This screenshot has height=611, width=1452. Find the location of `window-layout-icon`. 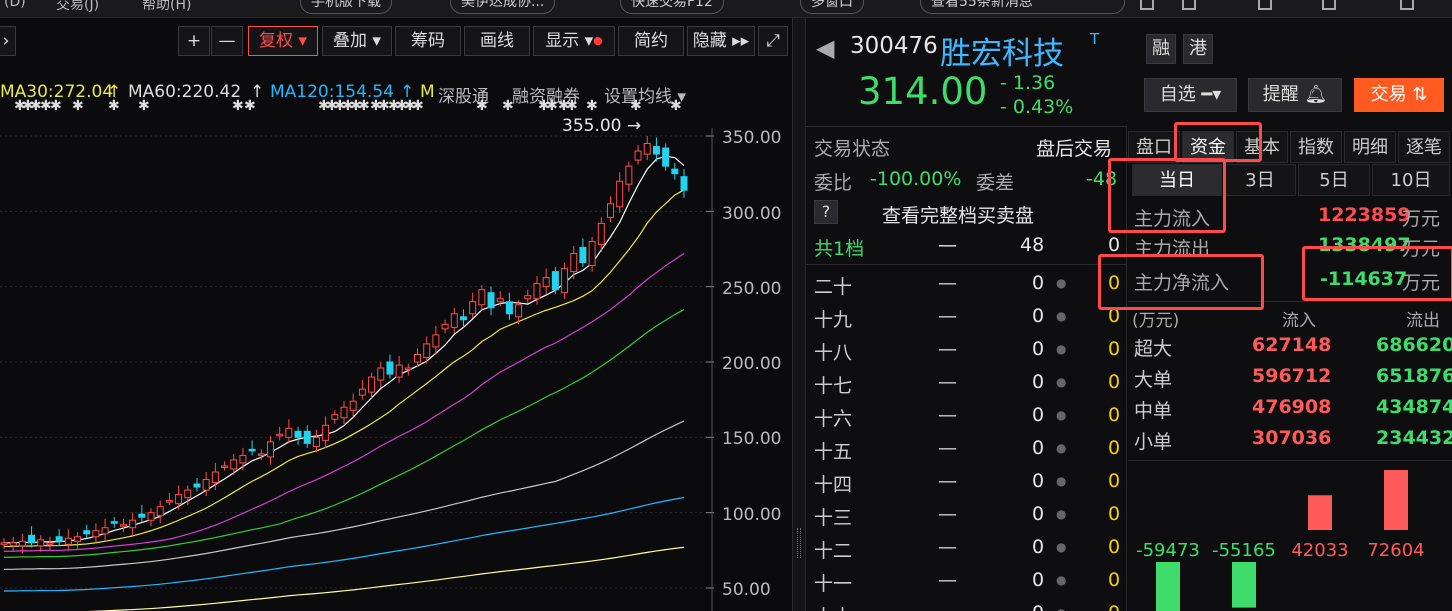

window-layout-icon is located at coordinates (1147, 5).